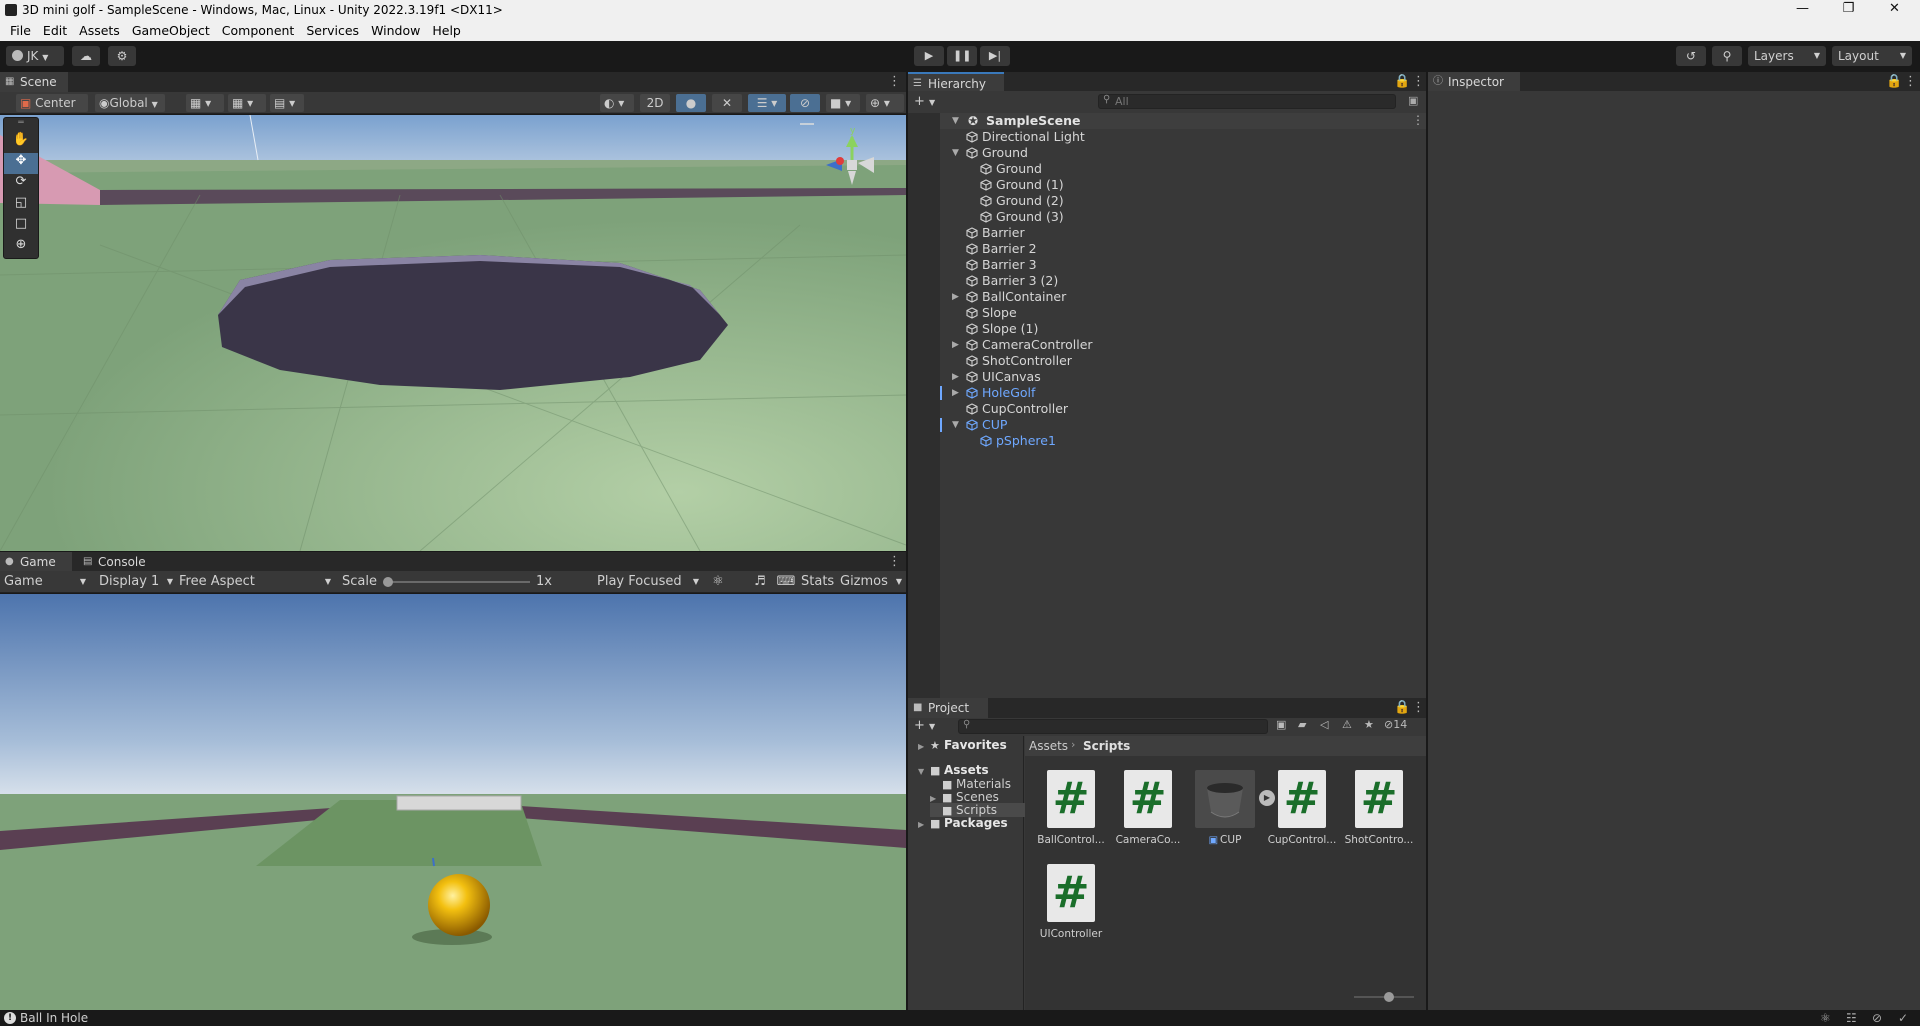 This screenshot has width=1920, height=1026. What do you see at coordinates (130, 103) in the screenshot?
I see `space-global-dropdown: ◉Global ▼` at bounding box center [130, 103].